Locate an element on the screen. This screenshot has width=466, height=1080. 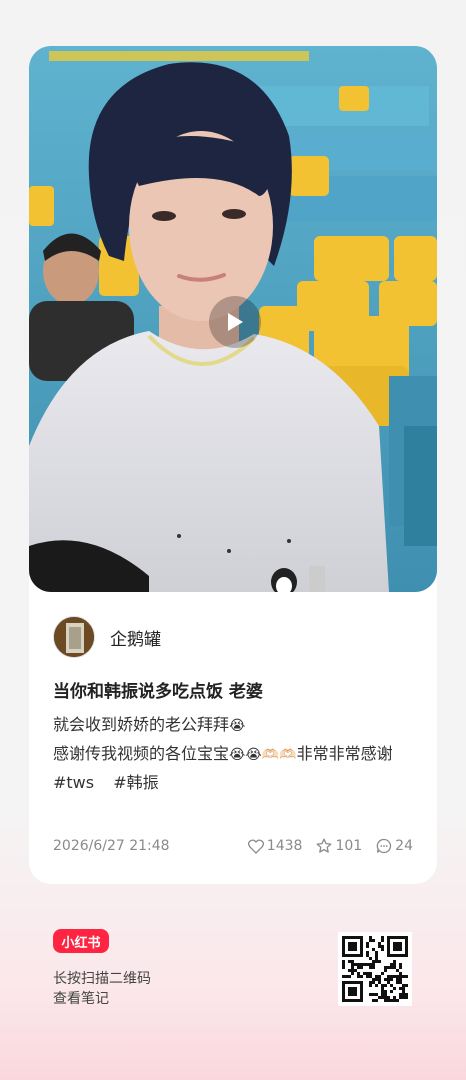
tag-link: #韩振 is located at coordinates (135, 782).